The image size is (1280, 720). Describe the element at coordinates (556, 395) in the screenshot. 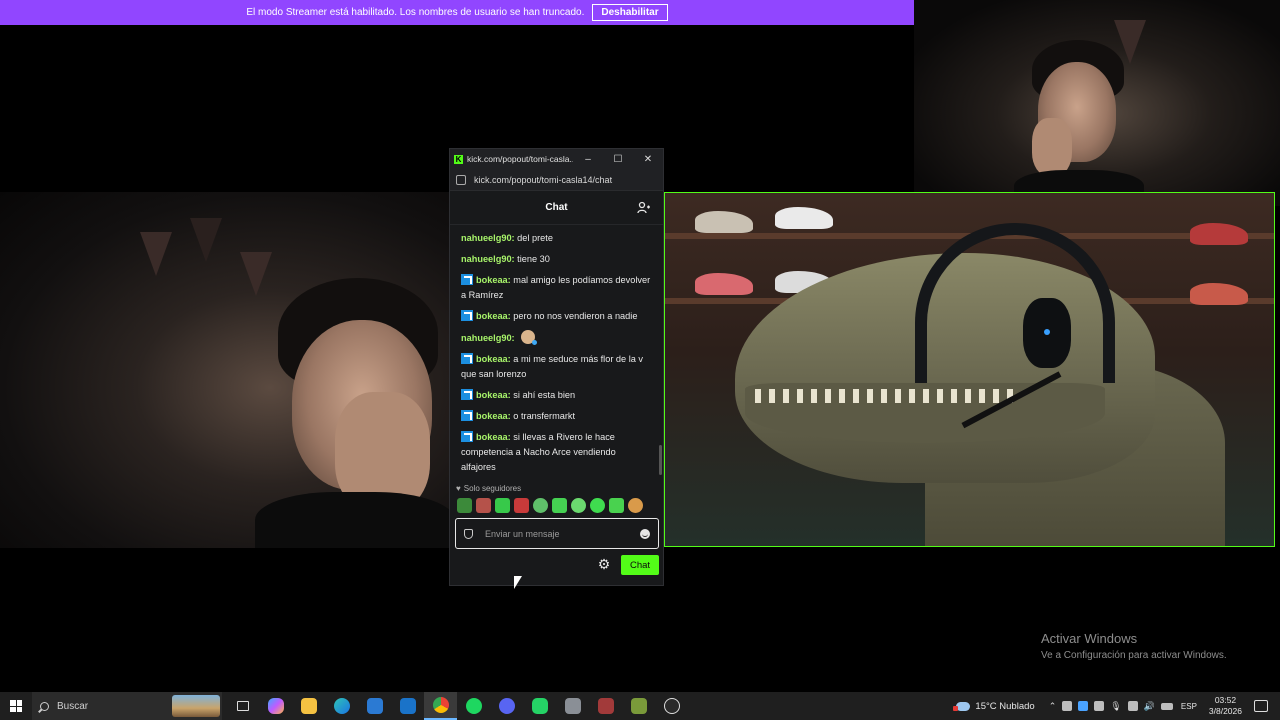

I see `chat-message: bokeaa: si ahí esta bien` at that location.